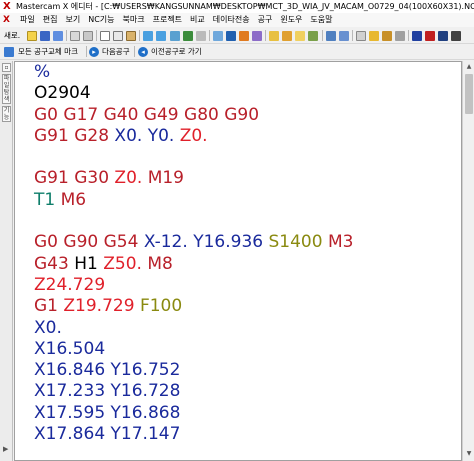  I want to click on stop-icon, so click(430, 36).